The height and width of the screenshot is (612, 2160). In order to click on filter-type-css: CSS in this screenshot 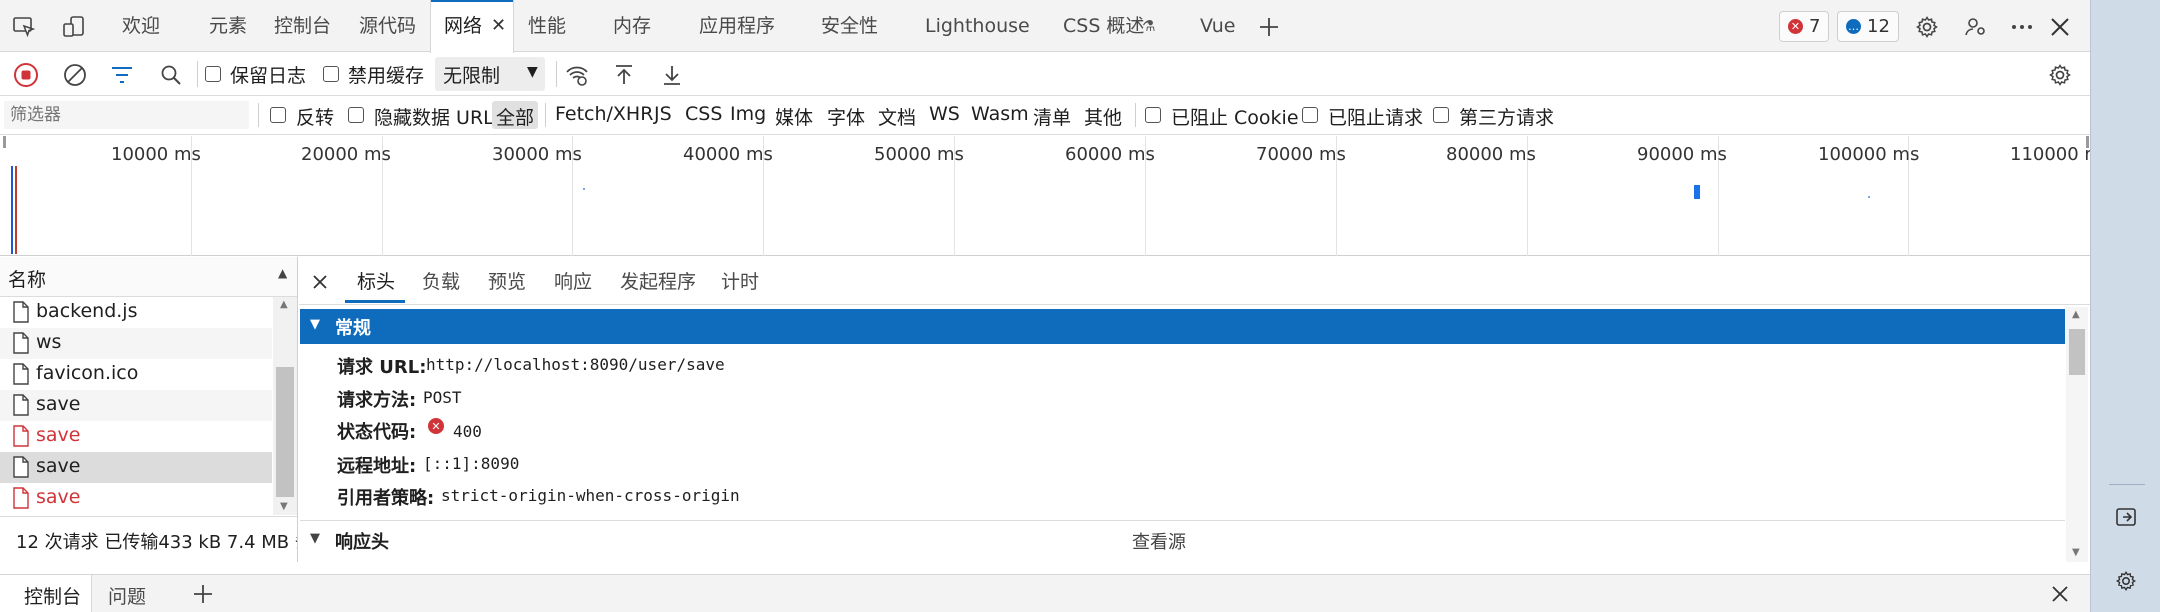, I will do `click(703, 114)`.